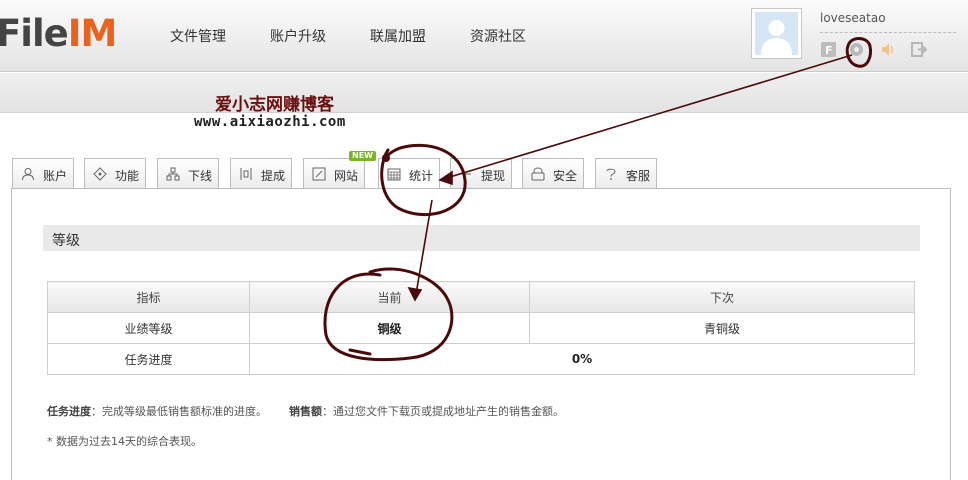 The width and height of the screenshot is (968, 480). I want to click on current-level: 铜级, so click(389, 328).